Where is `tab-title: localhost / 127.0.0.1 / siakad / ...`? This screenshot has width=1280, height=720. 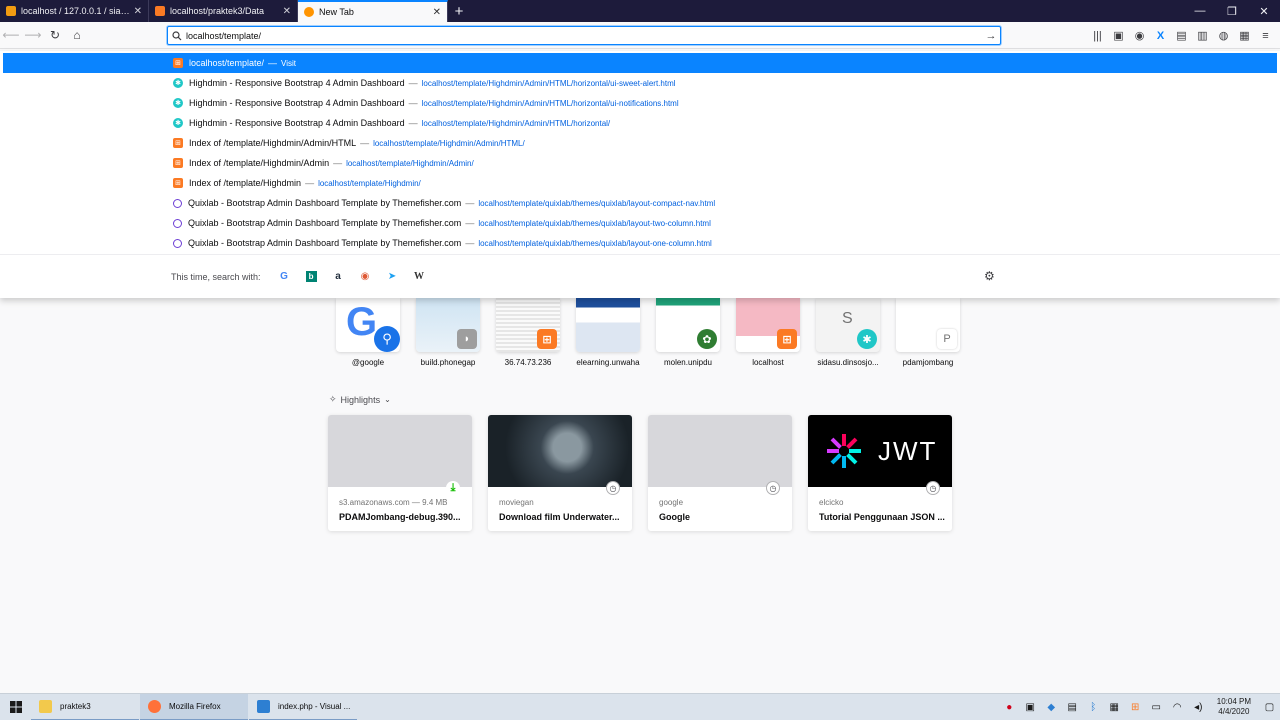
tab-title: localhost / 127.0.0.1 / siakad / ... is located at coordinates (75, 11).